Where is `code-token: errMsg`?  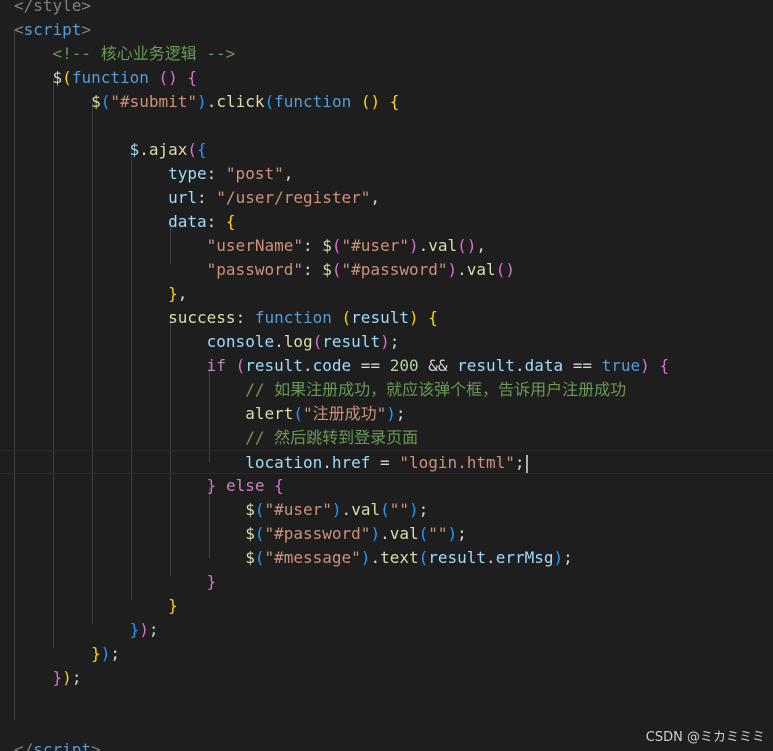
code-token: errMsg is located at coordinates (524, 557).